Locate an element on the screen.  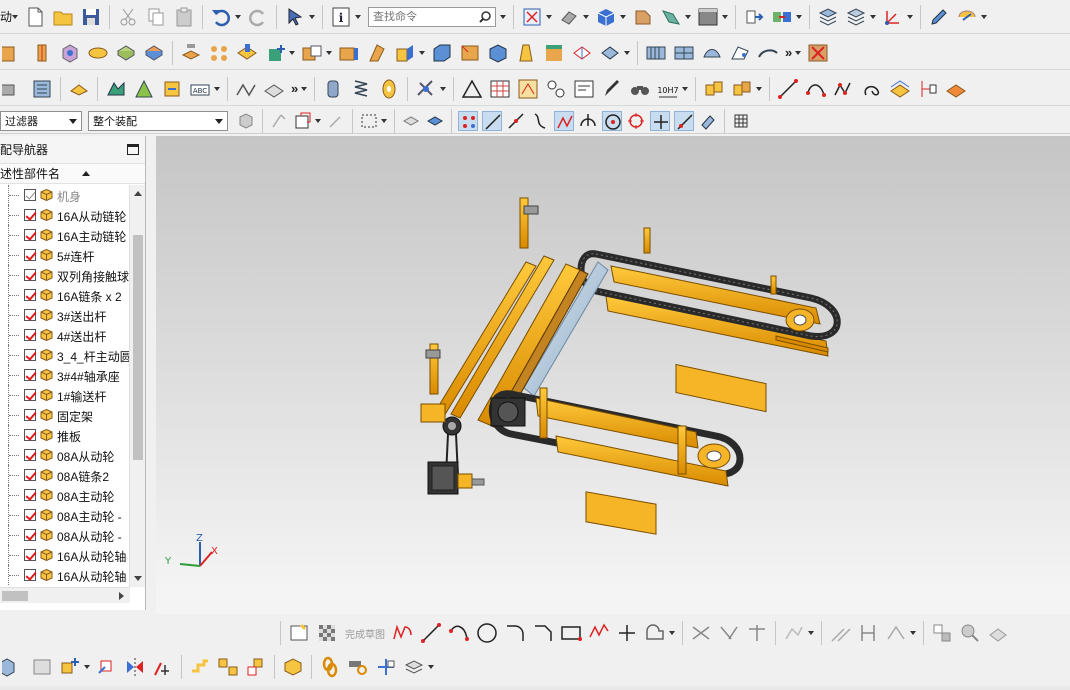
tree-node: 5#连杆 is located at coordinates (65, 255).